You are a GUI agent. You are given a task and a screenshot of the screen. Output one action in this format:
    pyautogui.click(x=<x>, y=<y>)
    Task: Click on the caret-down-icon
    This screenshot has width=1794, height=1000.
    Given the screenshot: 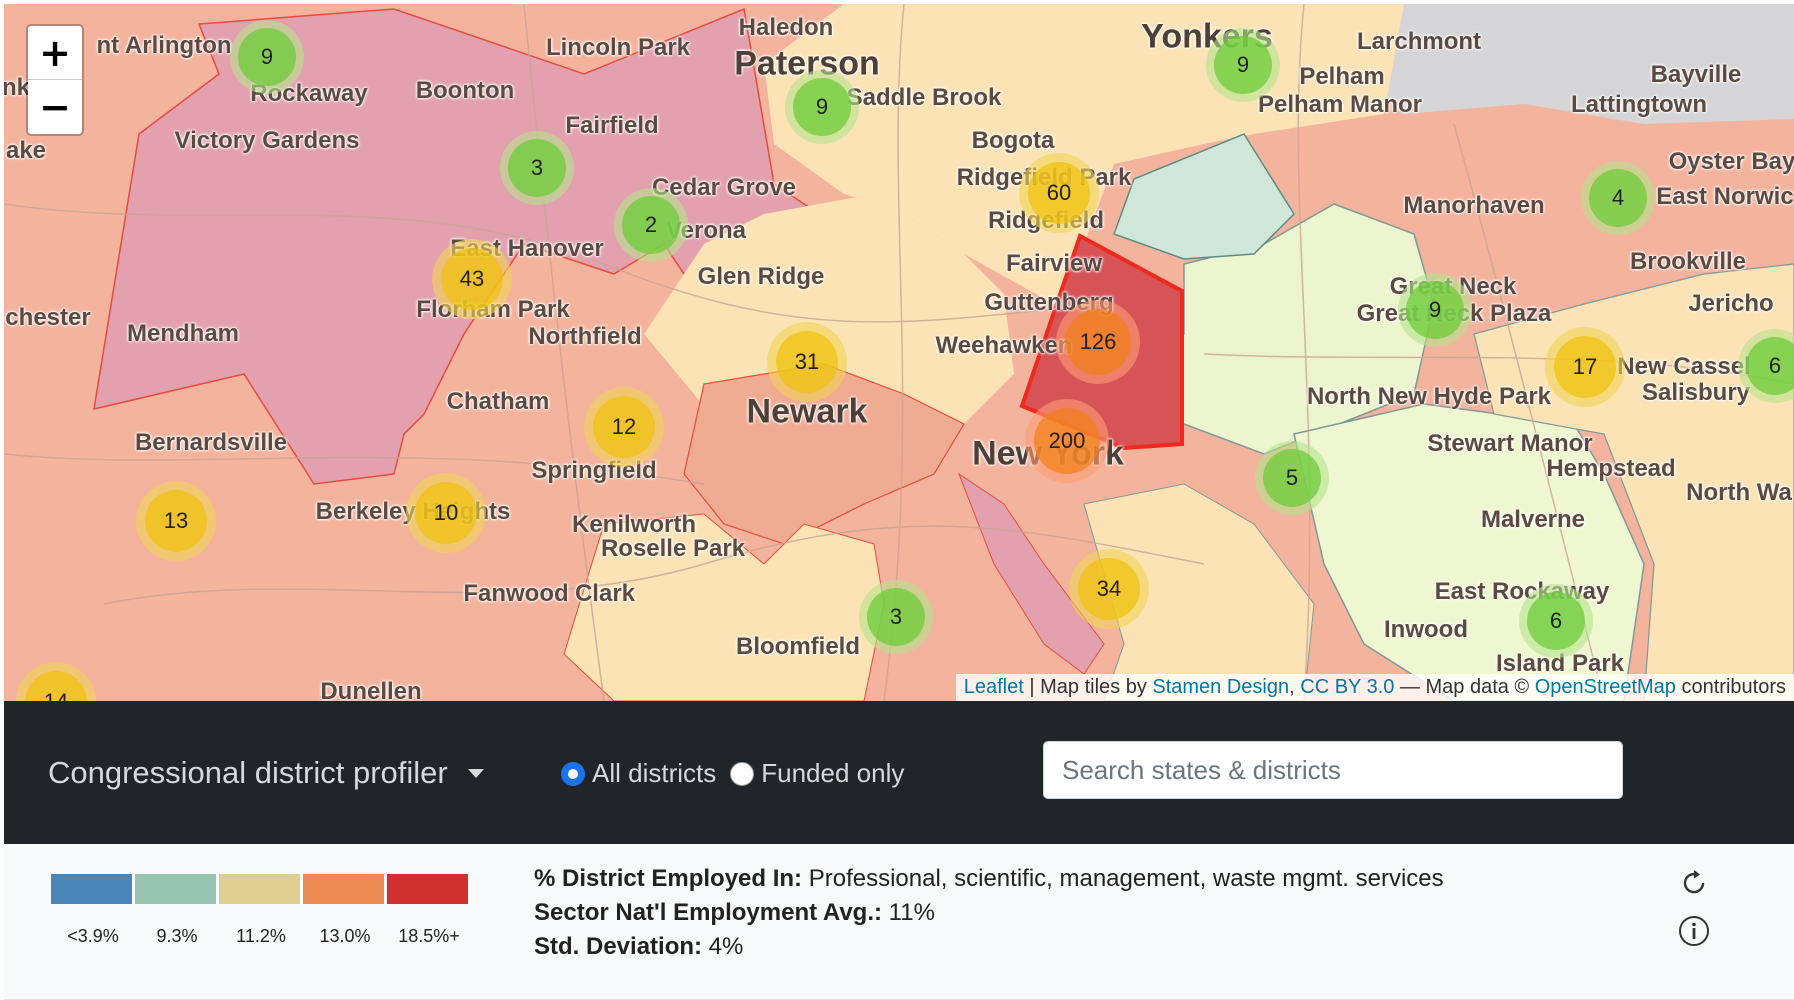 What is the action you would take?
    pyautogui.click(x=475, y=773)
    